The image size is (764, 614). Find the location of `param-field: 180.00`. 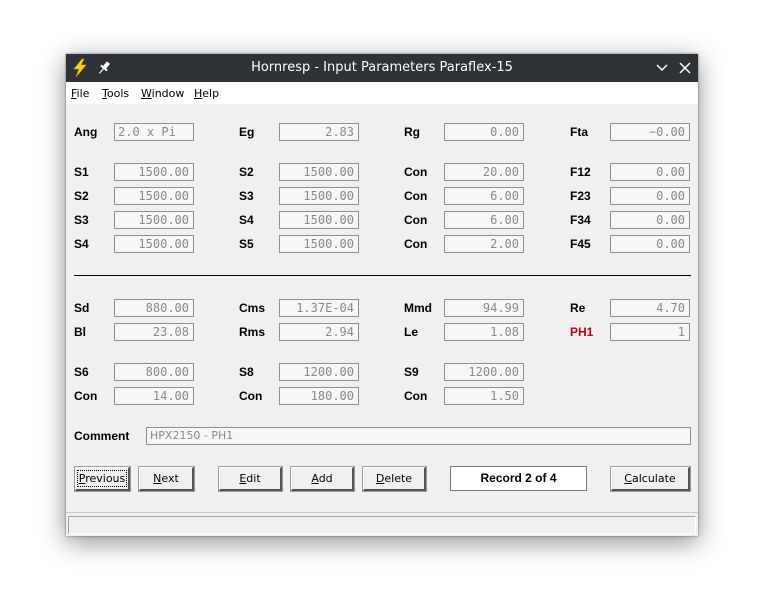

param-field: 180.00 is located at coordinates (319, 396).